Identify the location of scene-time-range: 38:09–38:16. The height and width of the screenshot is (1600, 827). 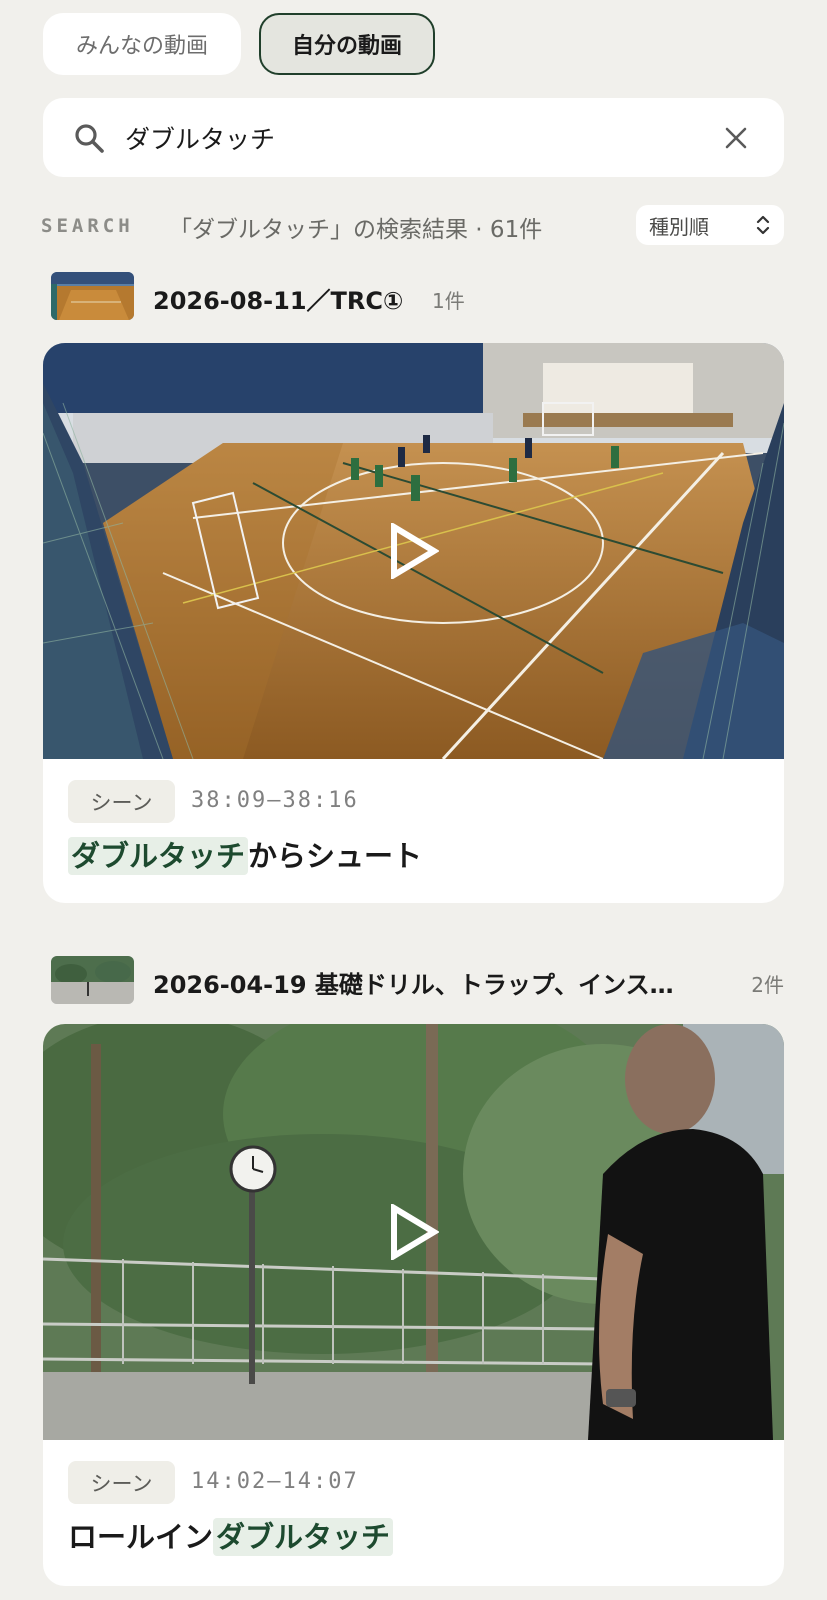
(275, 800).